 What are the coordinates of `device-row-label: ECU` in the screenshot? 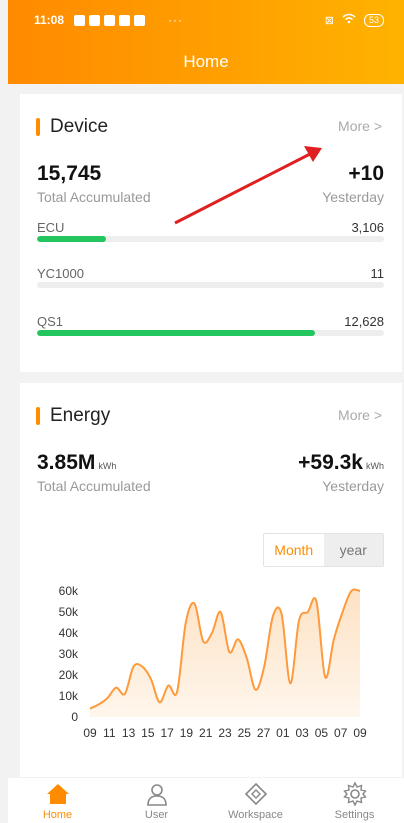 It's located at (51, 227).